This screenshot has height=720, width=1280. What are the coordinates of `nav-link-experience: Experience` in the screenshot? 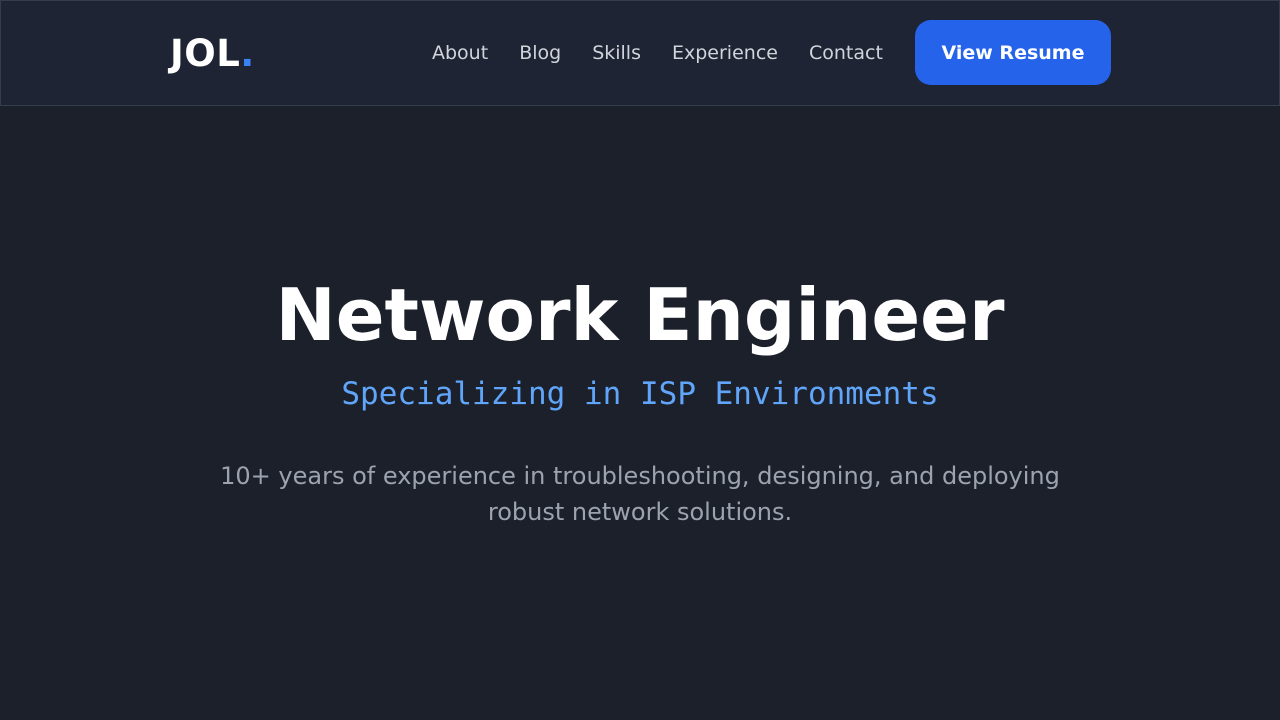 It's located at (725, 53).